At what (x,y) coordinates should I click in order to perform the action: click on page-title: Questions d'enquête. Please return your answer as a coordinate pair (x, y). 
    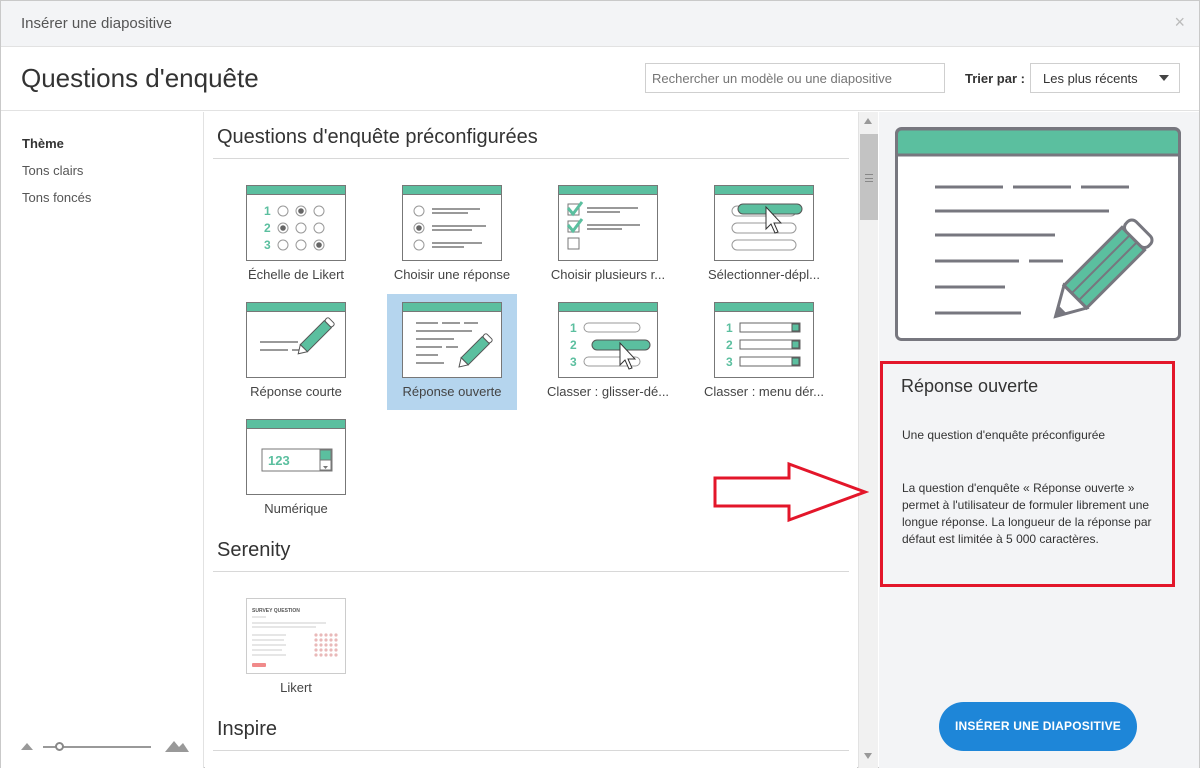
    Looking at the image, I should click on (140, 78).